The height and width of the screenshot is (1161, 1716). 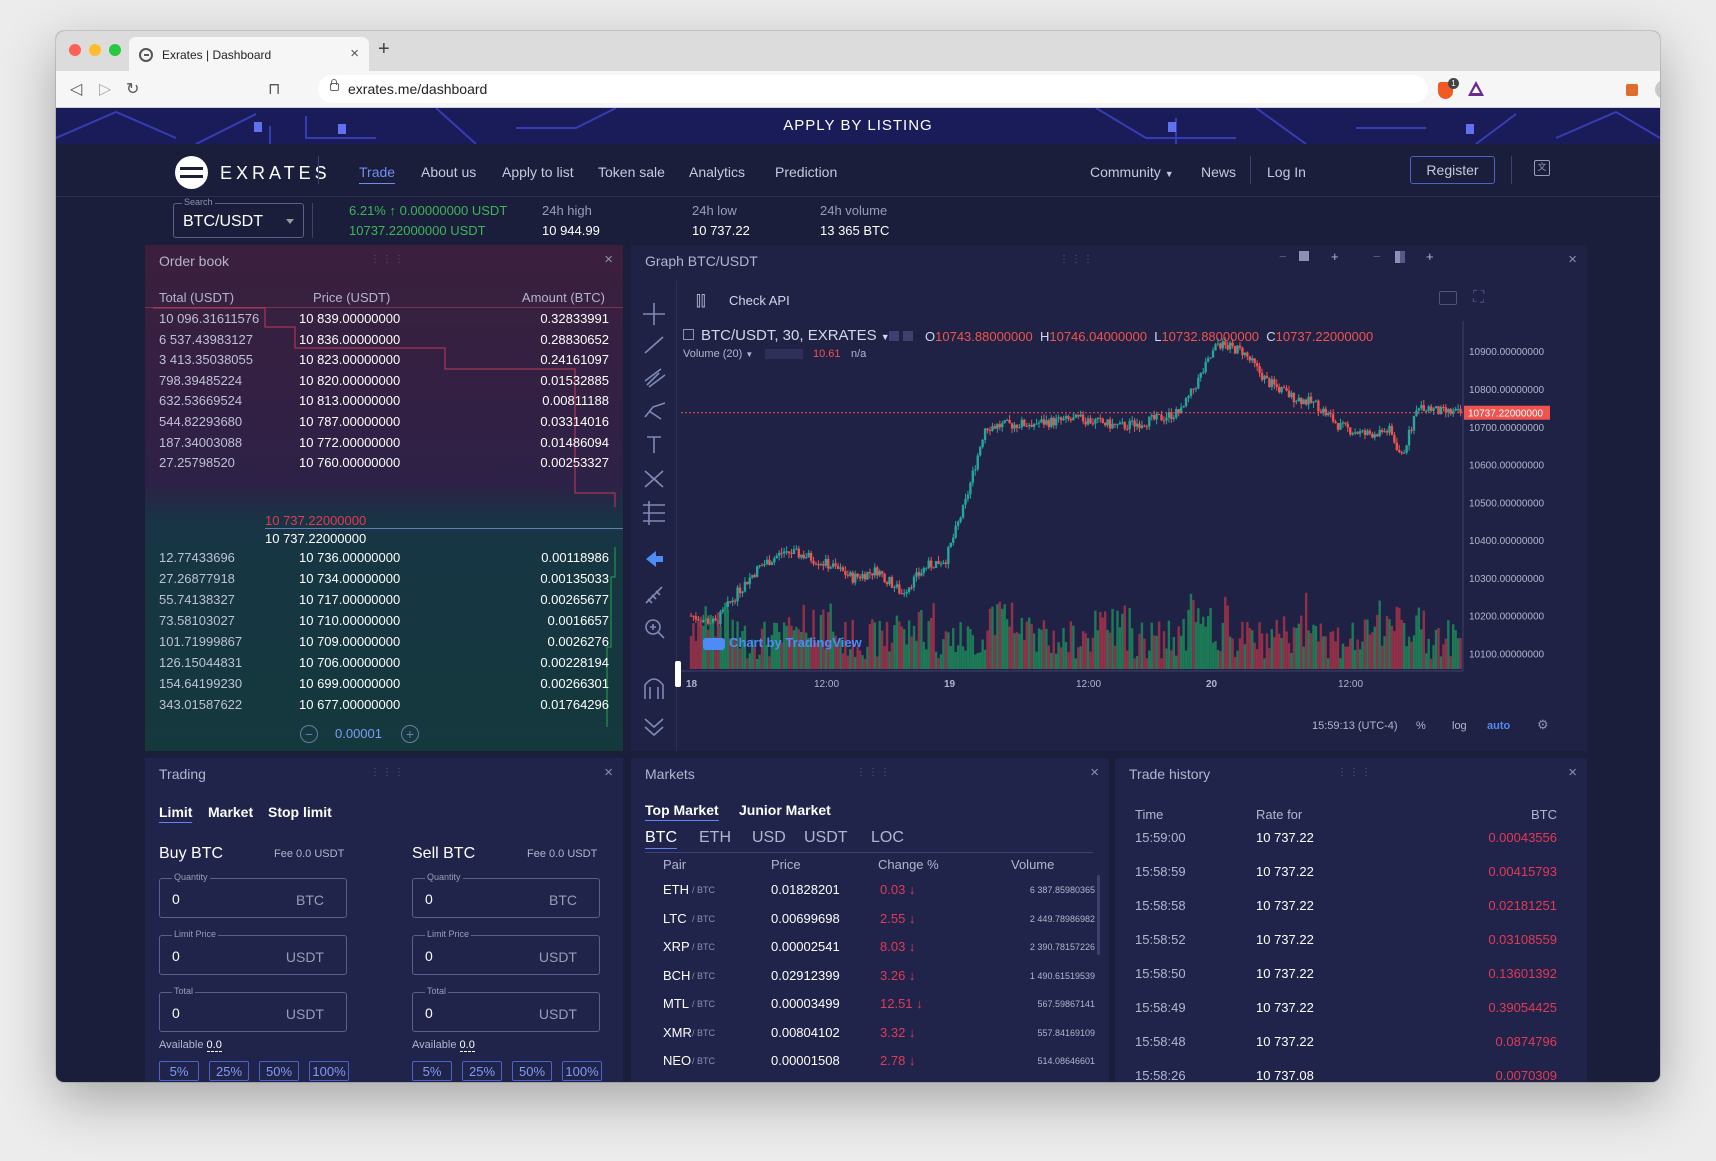 What do you see at coordinates (506, 952) in the screenshot?
I see `sell-limit-price-field: Limit Price 0 USDT` at bounding box center [506, 952].